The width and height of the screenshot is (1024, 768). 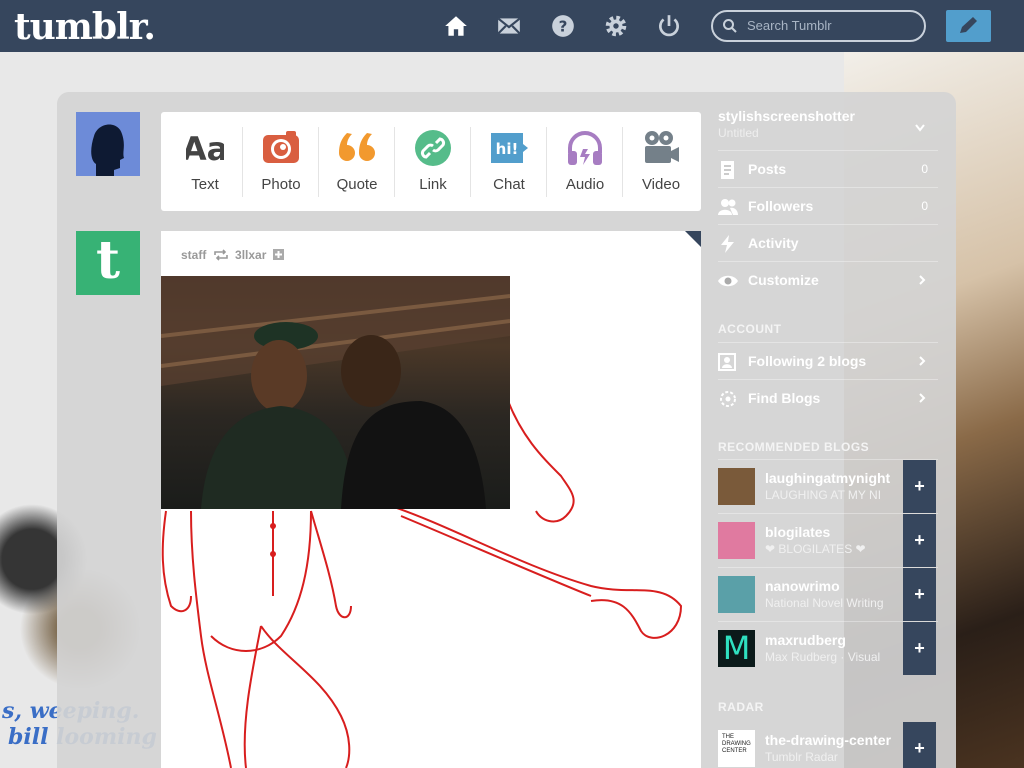 What do you see at coordinates (509, 26) in the screenshot?
I see `mail-icon` at bounding box center [509, 26].